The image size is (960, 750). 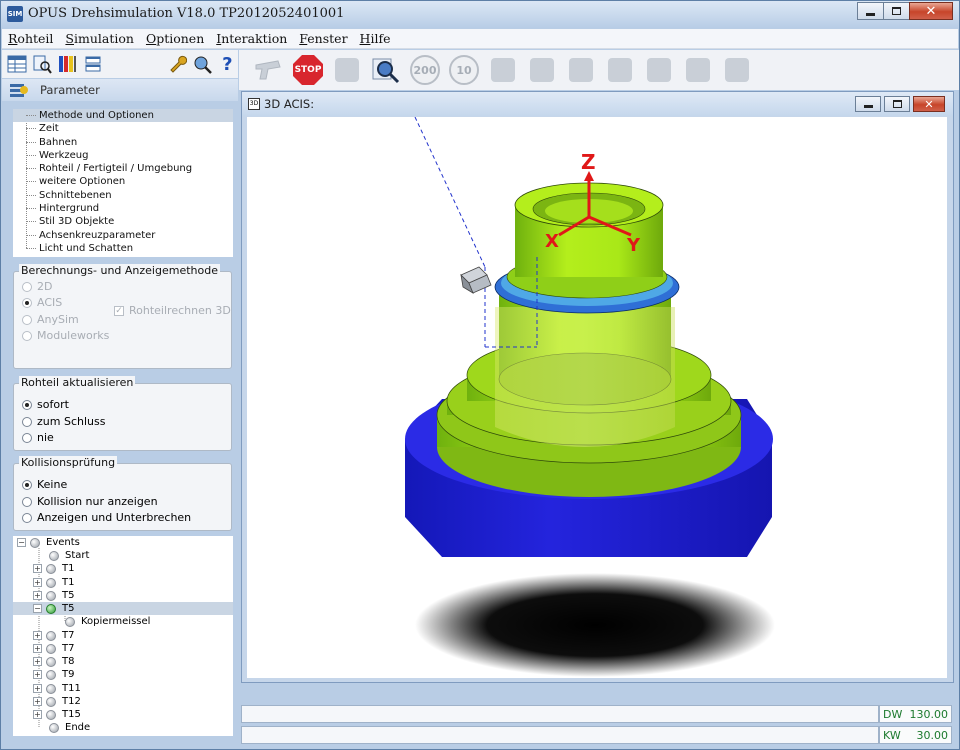 What do you see at coordinates (581, 70) in the screenshot?
I see `tool-change-icon` at bounding box center [581, 70].